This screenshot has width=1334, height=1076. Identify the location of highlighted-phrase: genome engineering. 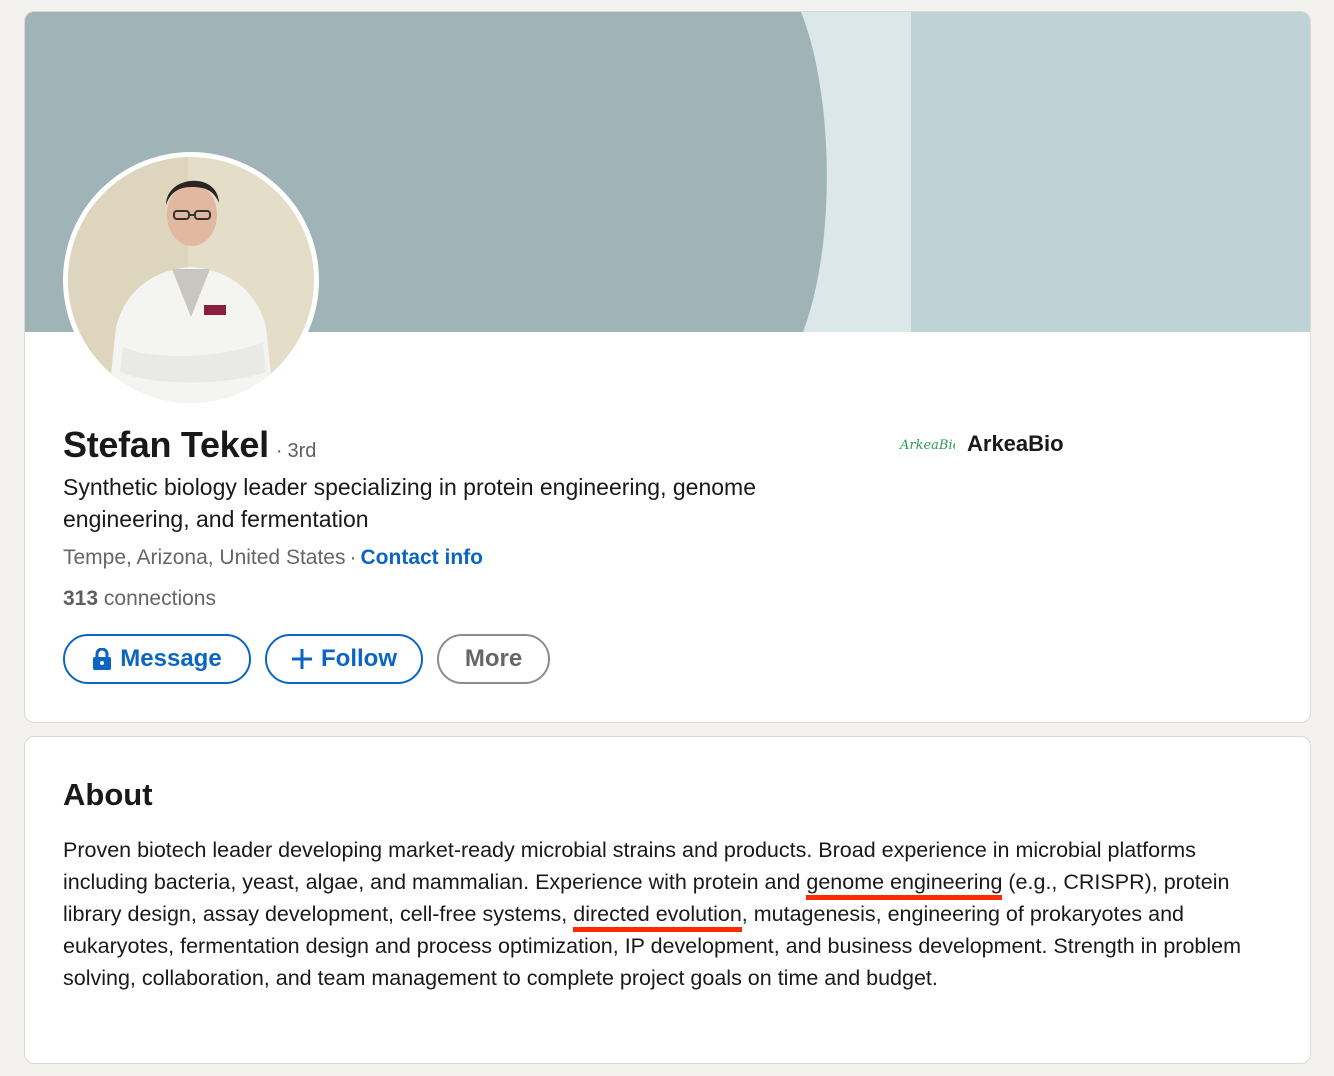
(904, 885).